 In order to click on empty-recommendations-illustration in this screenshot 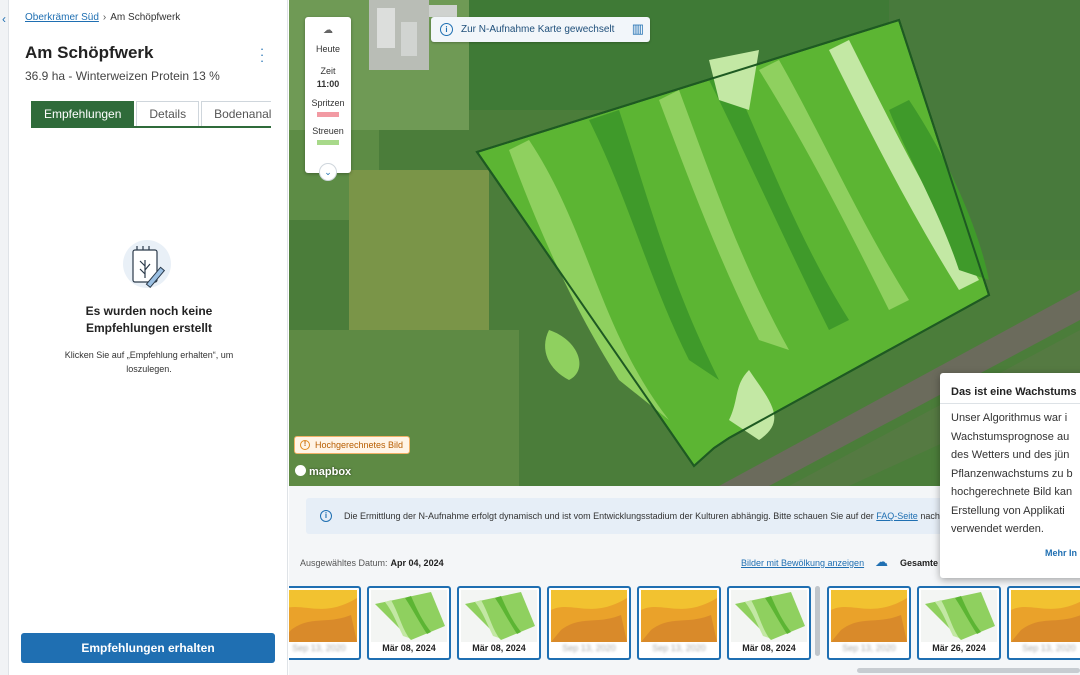, I will do `click(147, 264)`.